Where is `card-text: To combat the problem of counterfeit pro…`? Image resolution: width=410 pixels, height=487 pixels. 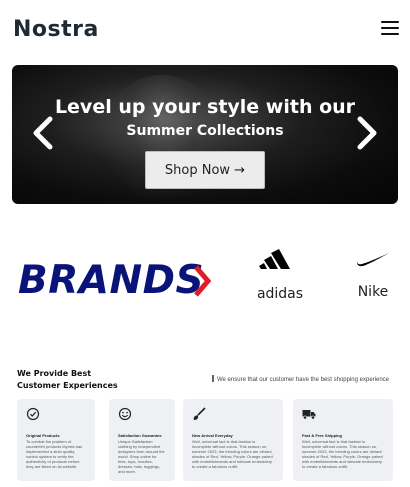
card-text: To combat the problem of counterfeit pro… is located at coordinates (54, 454).